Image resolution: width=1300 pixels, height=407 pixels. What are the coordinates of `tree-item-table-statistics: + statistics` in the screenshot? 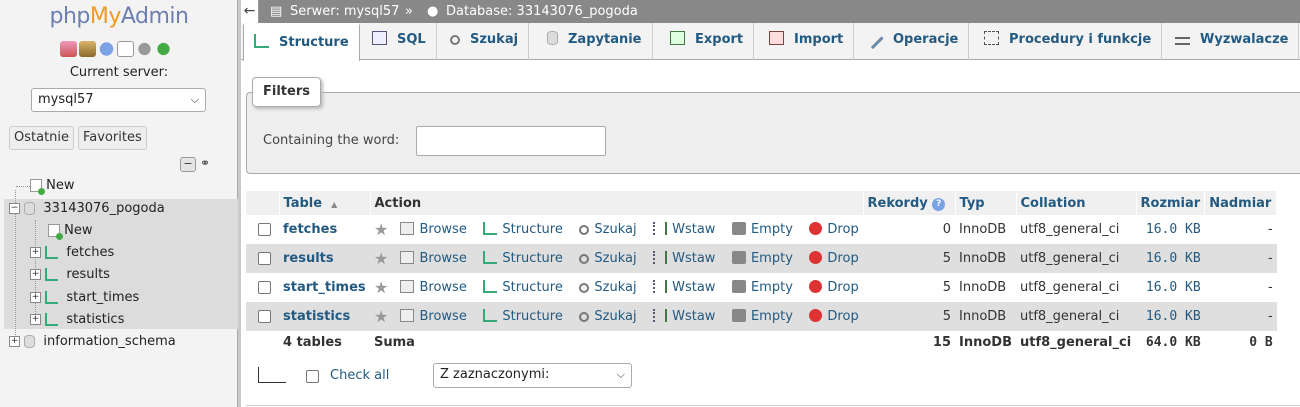 It's located at (77, 320).